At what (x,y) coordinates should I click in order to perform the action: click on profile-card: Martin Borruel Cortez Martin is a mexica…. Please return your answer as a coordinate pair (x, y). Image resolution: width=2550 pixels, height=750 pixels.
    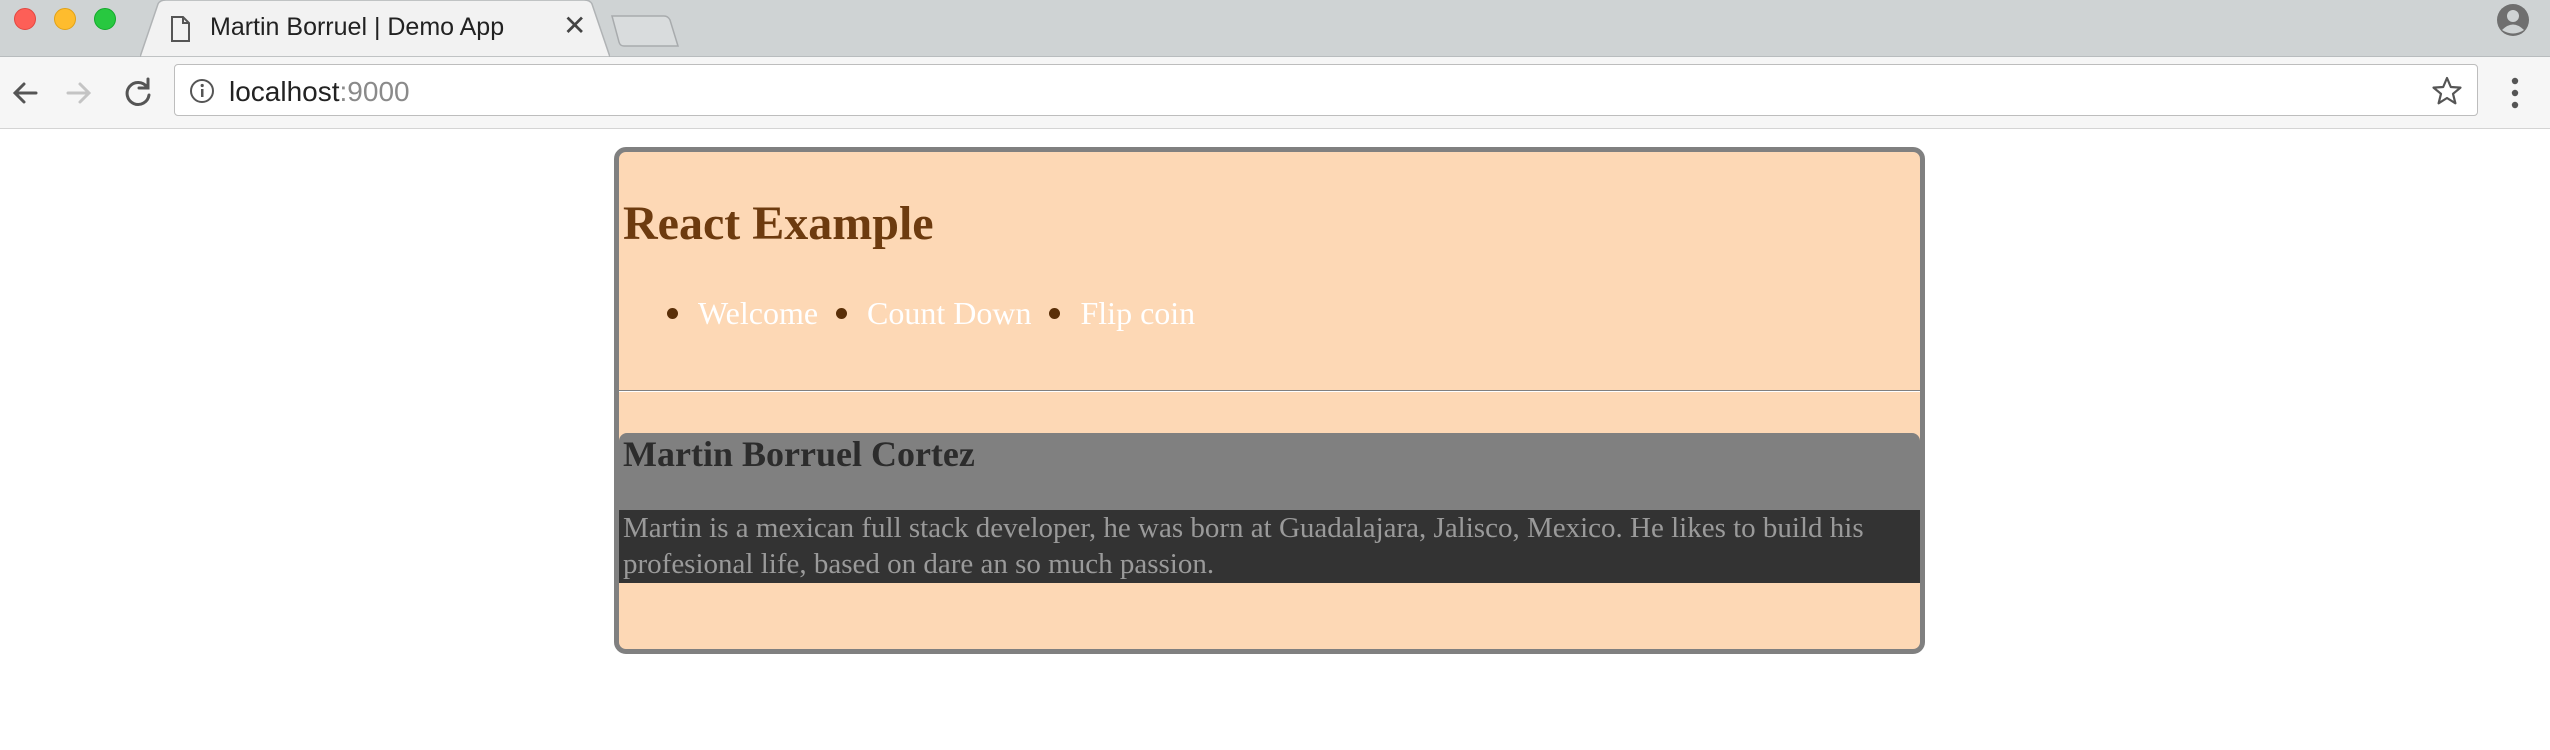
    Looking at the image, I should click on (1269, 508).